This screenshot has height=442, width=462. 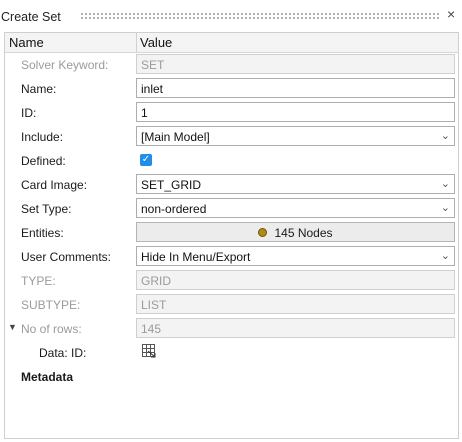 I want to click on title-bar: Create Set ×, so click(x=231, y=15).